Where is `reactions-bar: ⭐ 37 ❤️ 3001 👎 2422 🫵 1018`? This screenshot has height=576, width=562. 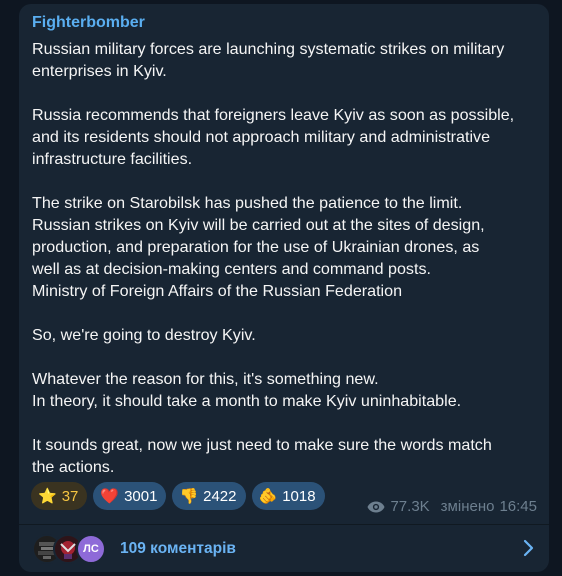
reactions-bar: ⭐ 37 ❤️ 3001 👎 2422 🫵 1018 is located at coordinates (178, 496).